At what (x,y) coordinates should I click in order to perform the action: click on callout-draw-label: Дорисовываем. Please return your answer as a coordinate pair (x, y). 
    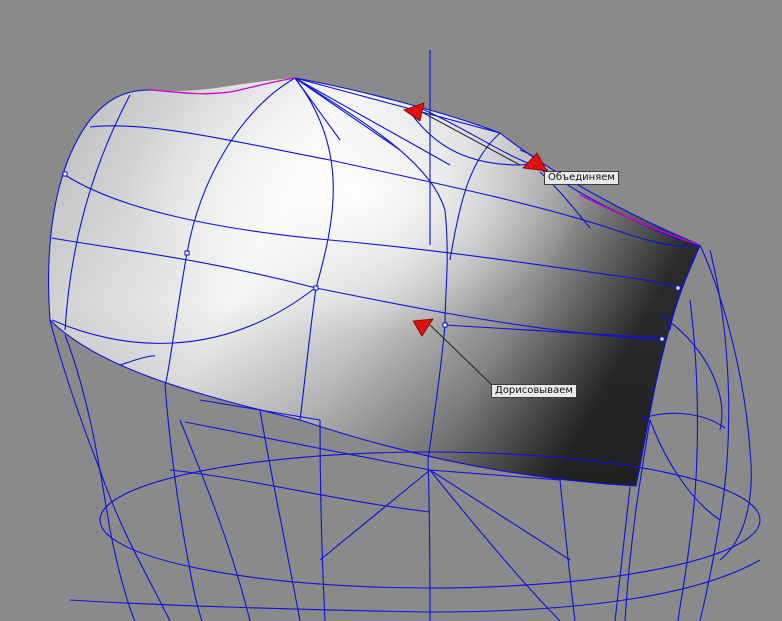
    Looking at the image, I should click on (534, 391).